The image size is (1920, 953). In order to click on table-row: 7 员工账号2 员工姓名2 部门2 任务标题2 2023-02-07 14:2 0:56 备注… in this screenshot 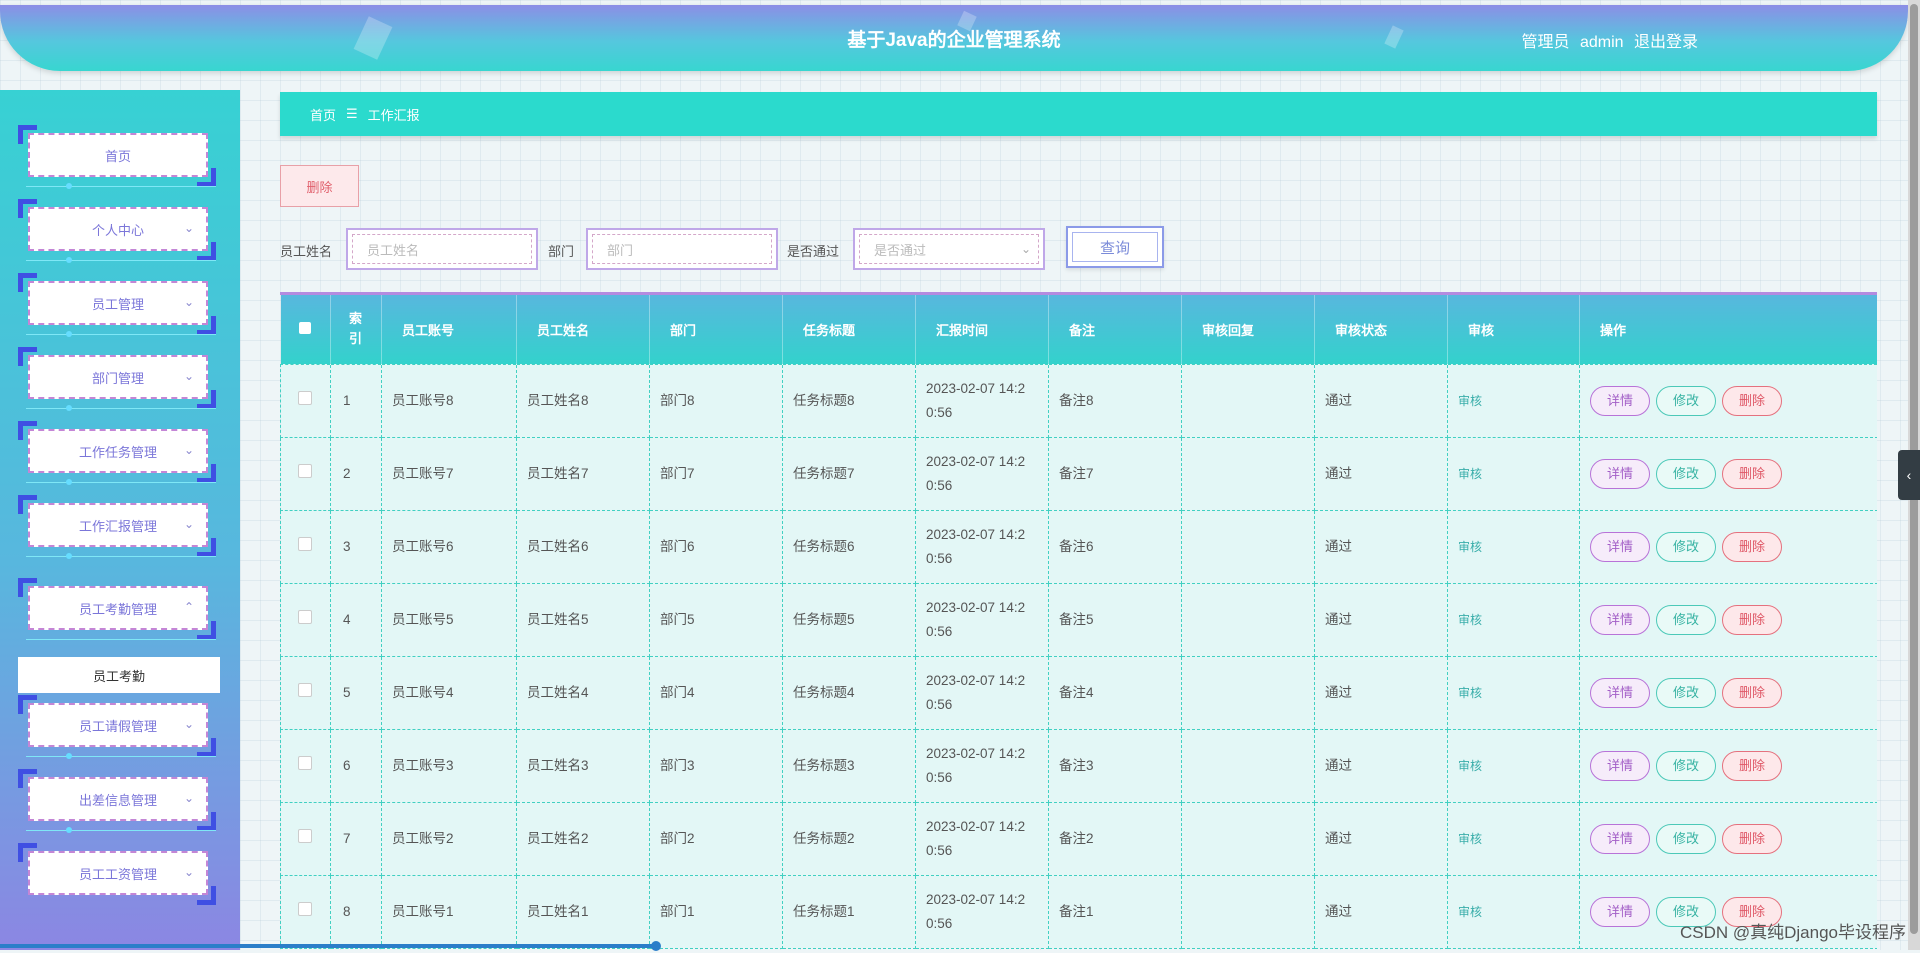, I will do `click(1078, 838)`.